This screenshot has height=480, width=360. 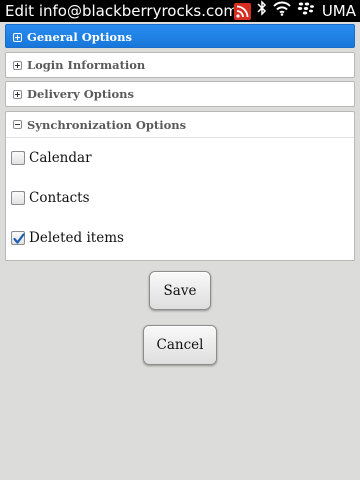 I want to click on calendar-checkbox, so click(x=18, y=158).